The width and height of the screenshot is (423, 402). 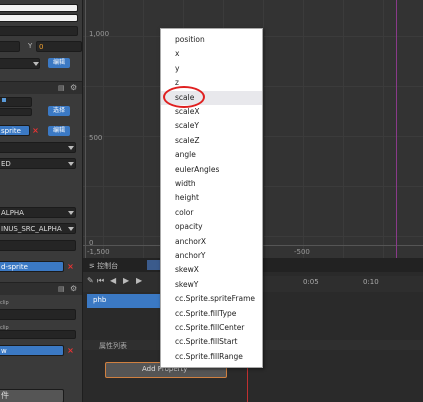 I want to click on menu-item-scalex: scaleX, so click(x=211, y=112).